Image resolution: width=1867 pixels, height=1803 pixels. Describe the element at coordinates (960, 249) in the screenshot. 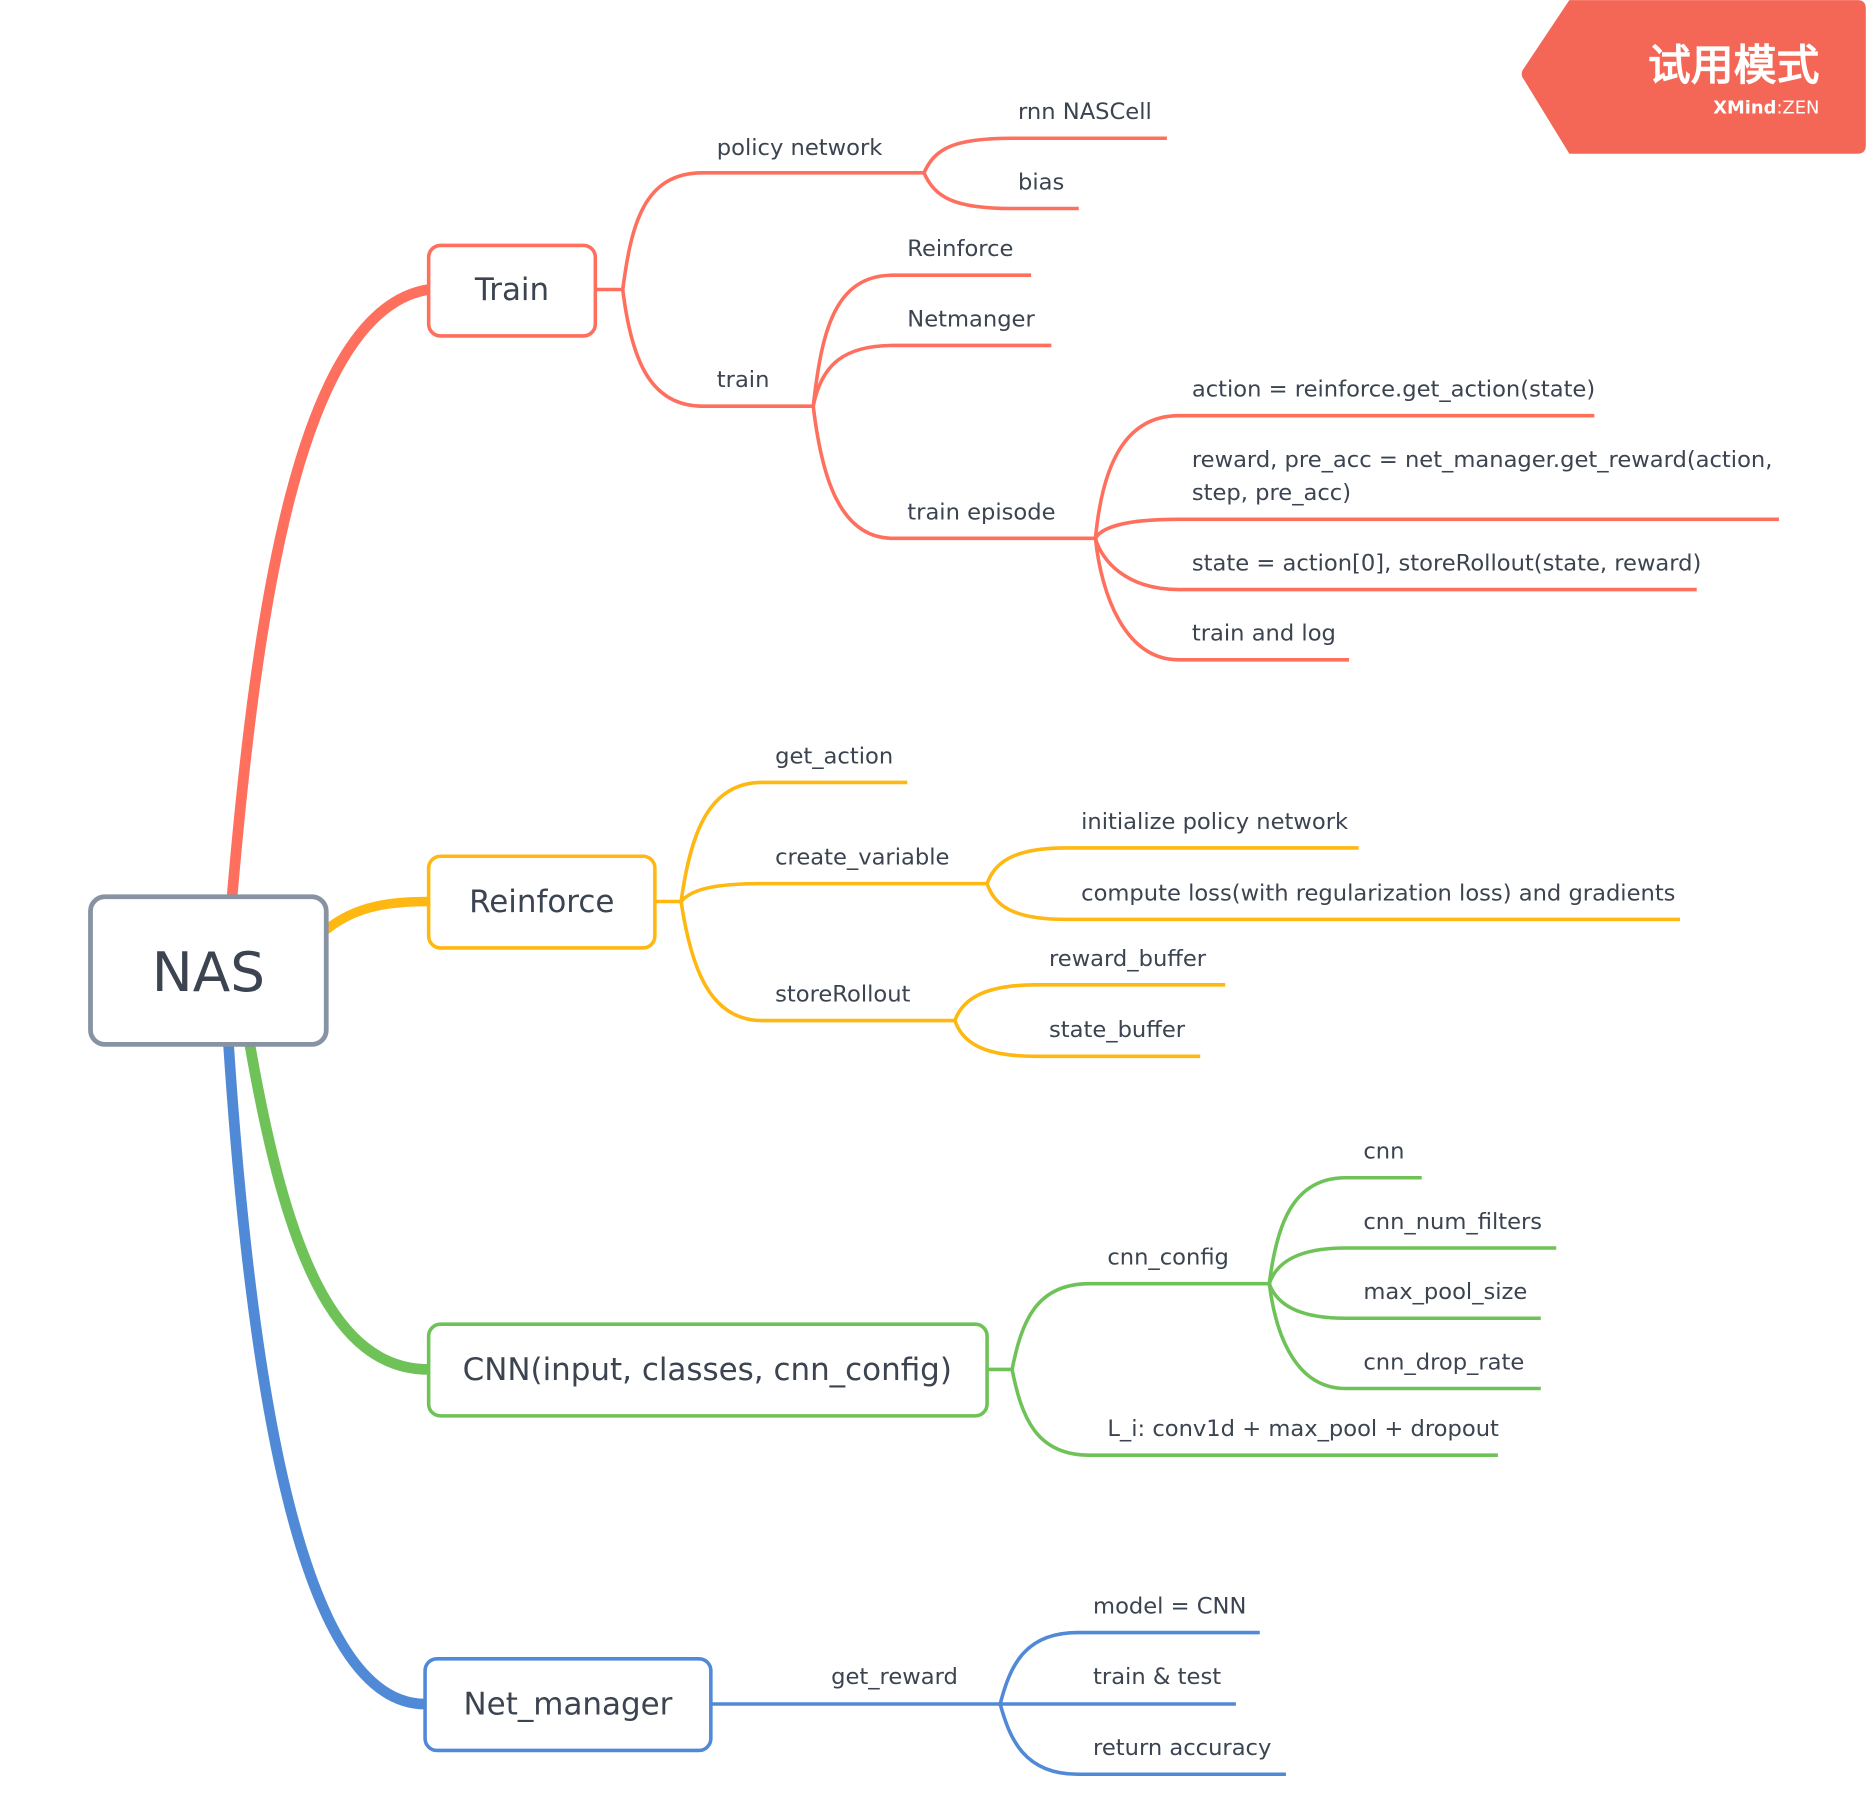

I see `node-reinforce-ref: Reinforce` at that location.